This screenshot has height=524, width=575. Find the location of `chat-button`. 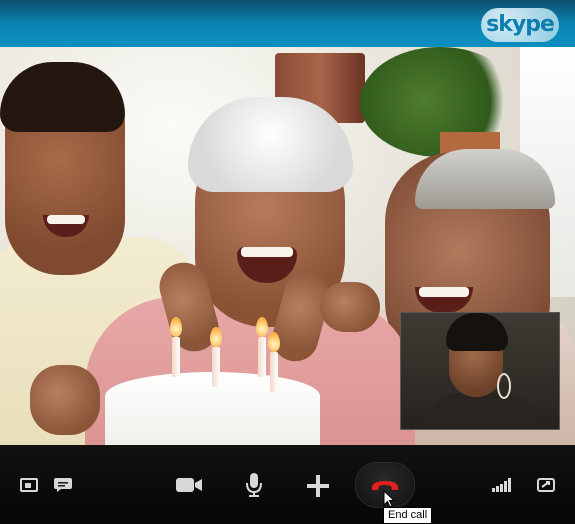

chat-button is located at coordinates (63, 485).